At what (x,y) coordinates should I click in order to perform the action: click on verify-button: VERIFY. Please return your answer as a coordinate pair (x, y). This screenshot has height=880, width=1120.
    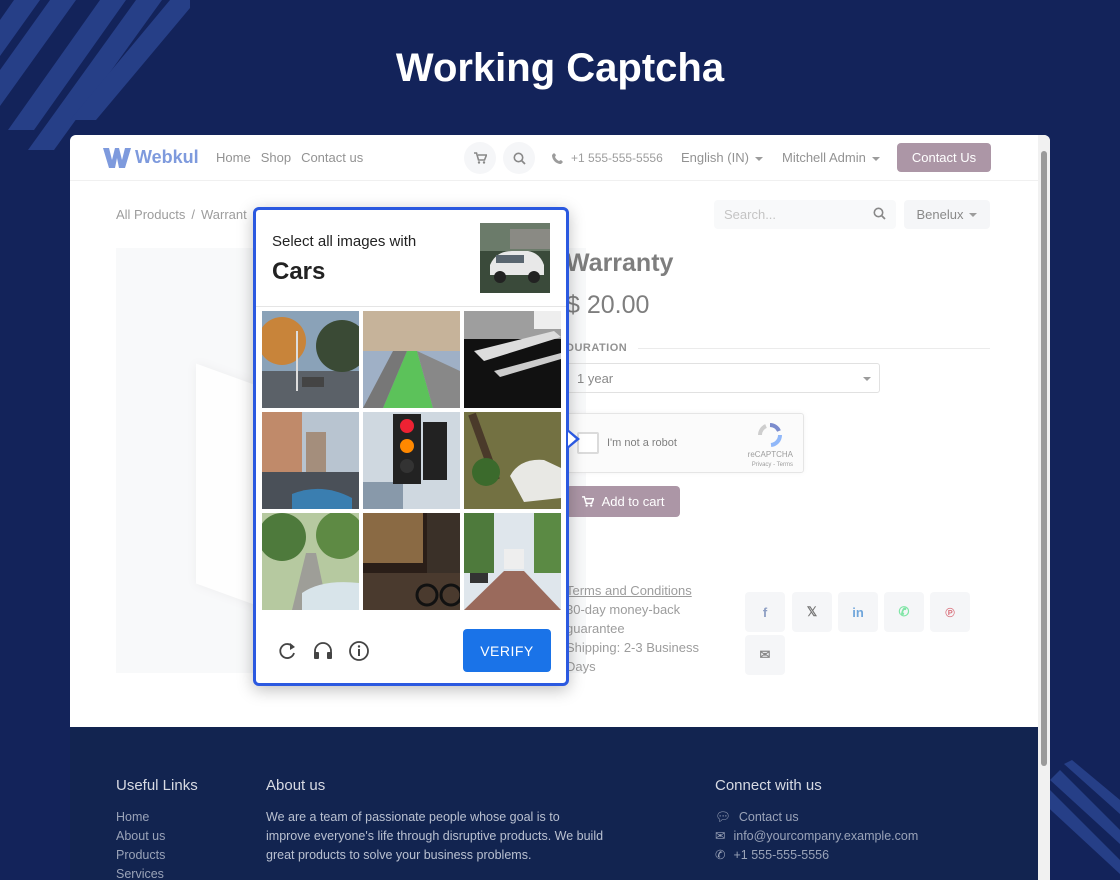
    Looking at the image, I should click on (507, 650).